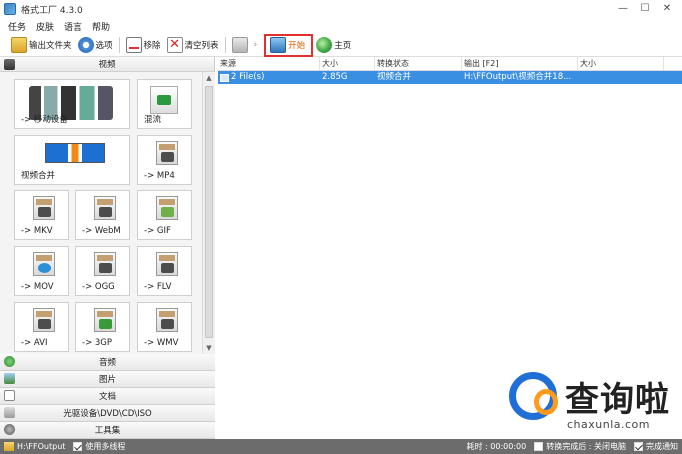 This screenshot has height=454, width=682. I want to click on section-video: 视频, so click(107, 64).